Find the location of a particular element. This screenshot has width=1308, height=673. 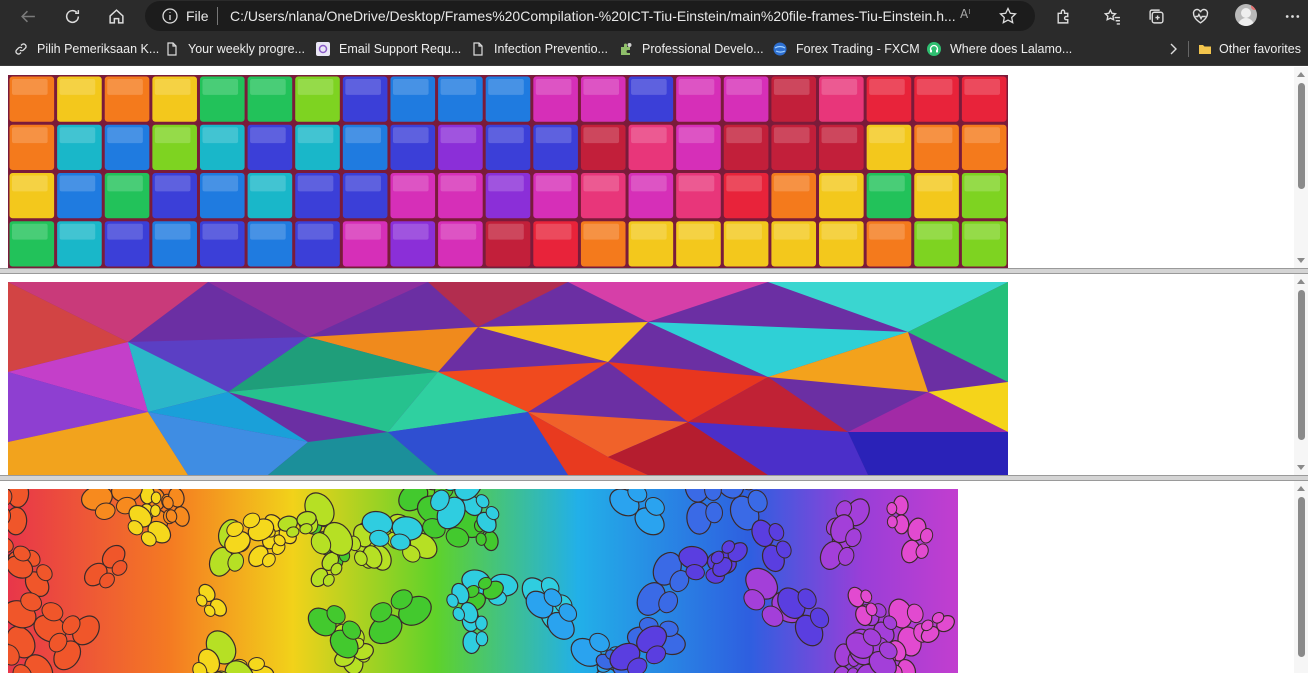

other-favorites-label: Other favorites is located at coordinates (1260, 49).